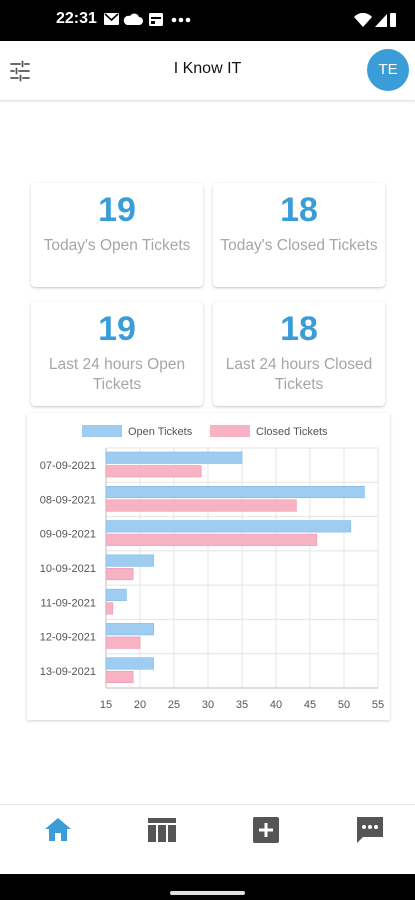 The image size is (415, 900). Describe the element at coordinates (68, 603) in the screenshot. I see `category-tick-label: 11-09-2021` at that location.